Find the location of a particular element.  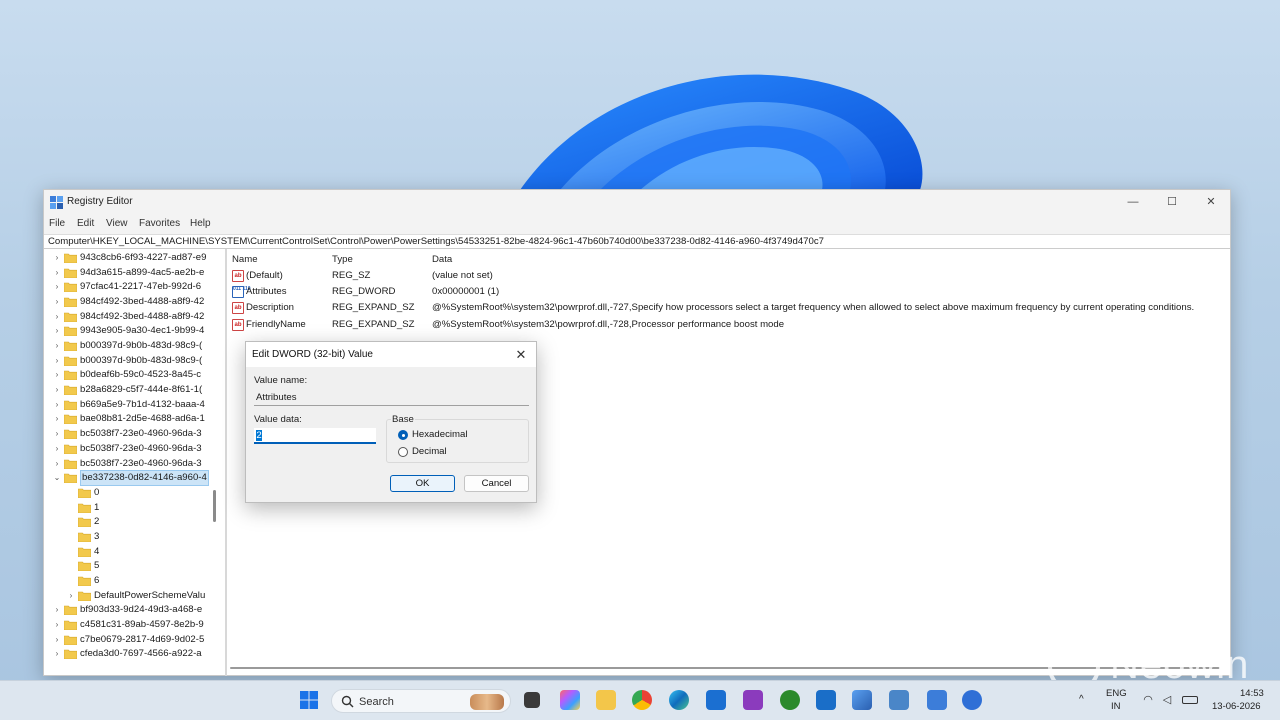

copilot-icon is located at coordinates (570, 700).